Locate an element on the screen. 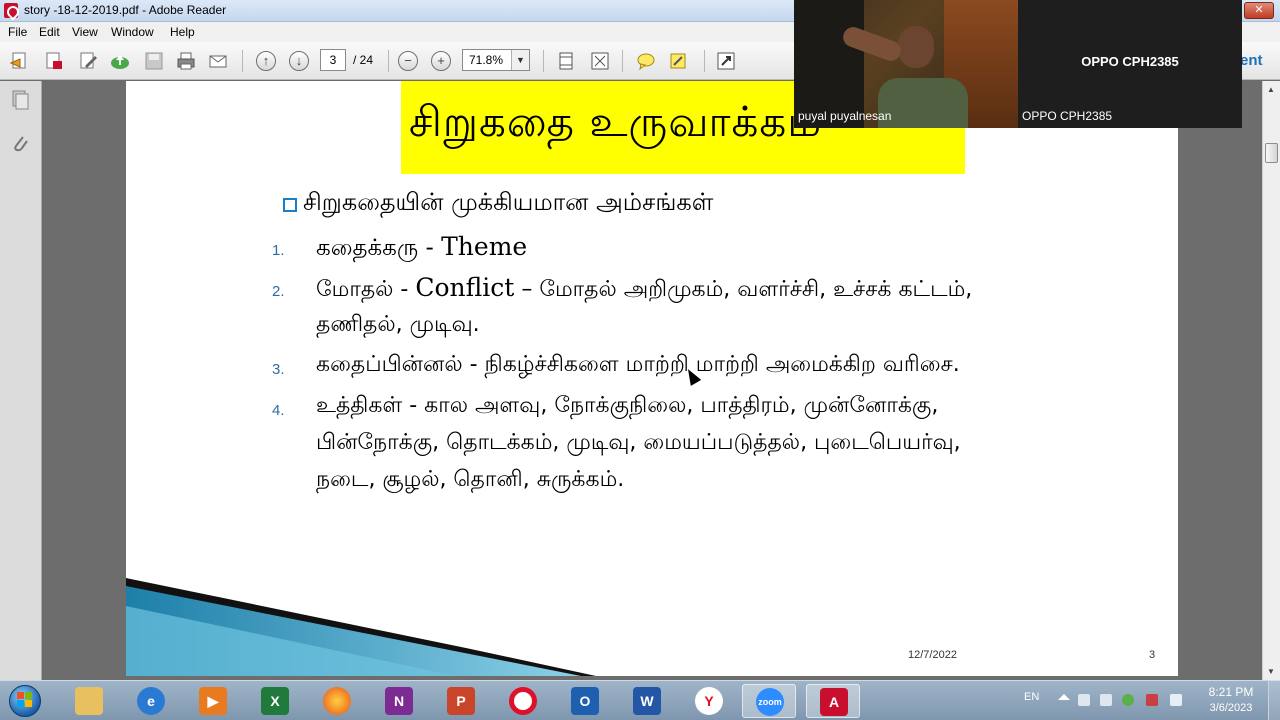  adobe-reader-icon is located at coordinates (11, 10).